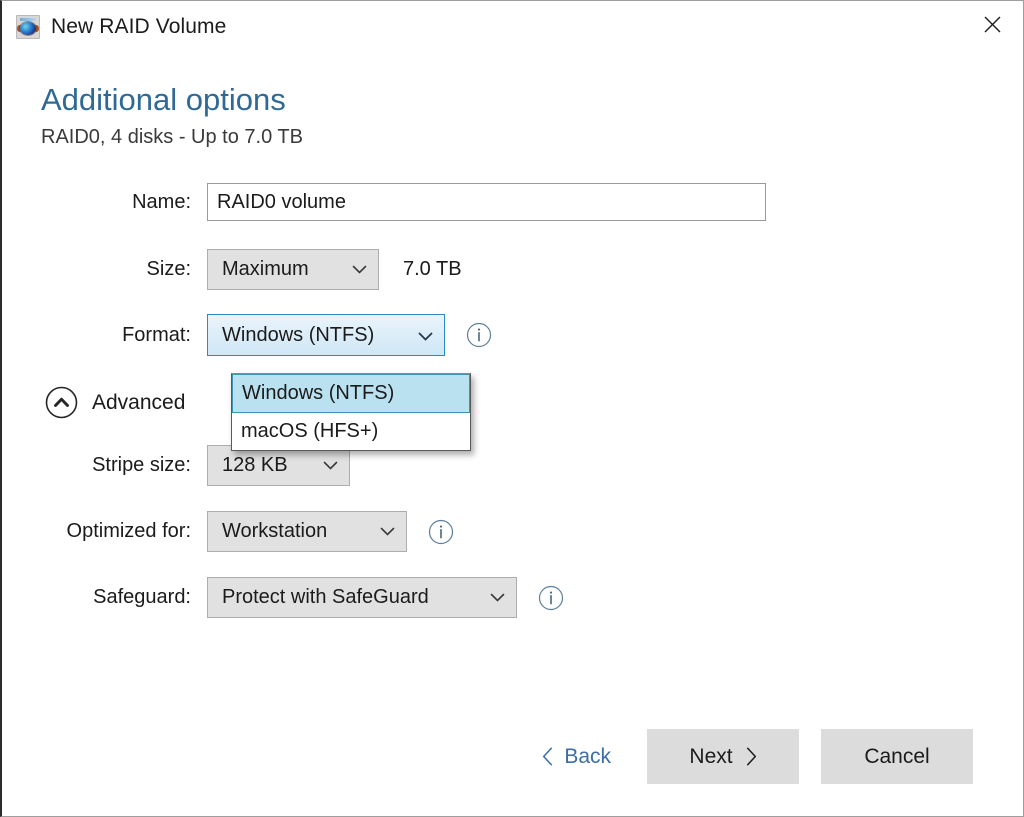 This screenshot has height=817, width=1024. I want to click on advanced-toggle: Advanced, so click(123, 402).